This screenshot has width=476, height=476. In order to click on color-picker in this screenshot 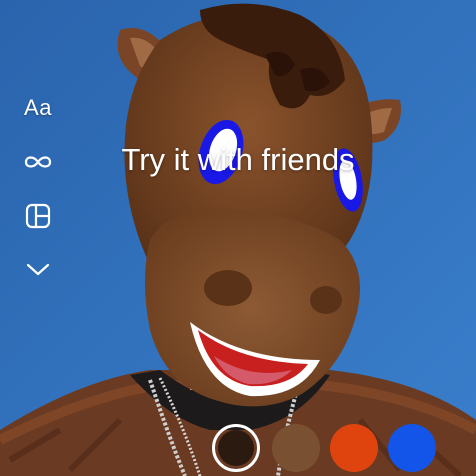, I will do `click(324, 448)`.